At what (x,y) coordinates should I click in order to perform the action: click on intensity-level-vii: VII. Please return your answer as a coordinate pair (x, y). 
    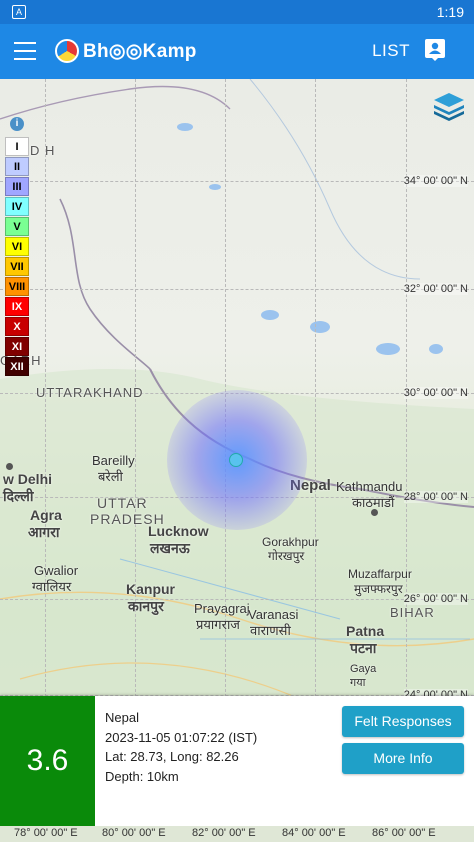
    Looking at the image, I should click on (17, 266).